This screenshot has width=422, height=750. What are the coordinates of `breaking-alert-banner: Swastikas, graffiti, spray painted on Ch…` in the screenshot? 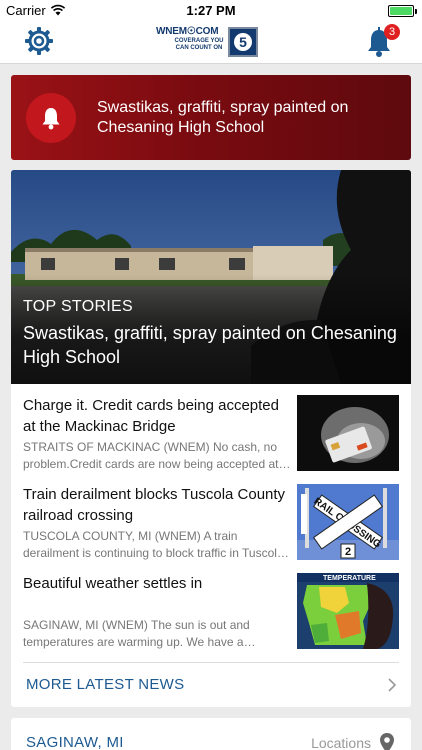 It's located at (211, 117).